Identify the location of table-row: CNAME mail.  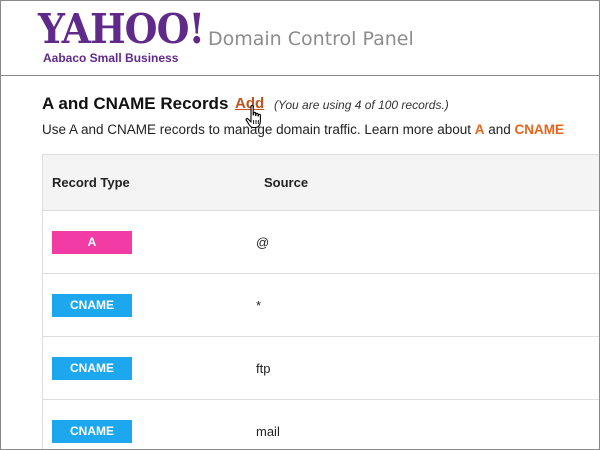
(321, 424).